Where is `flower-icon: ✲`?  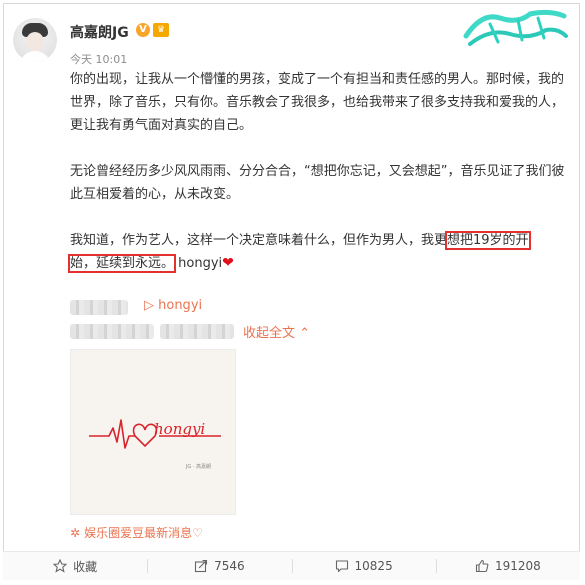
flower-icon: ✲ is located at coordinates (75, 533).